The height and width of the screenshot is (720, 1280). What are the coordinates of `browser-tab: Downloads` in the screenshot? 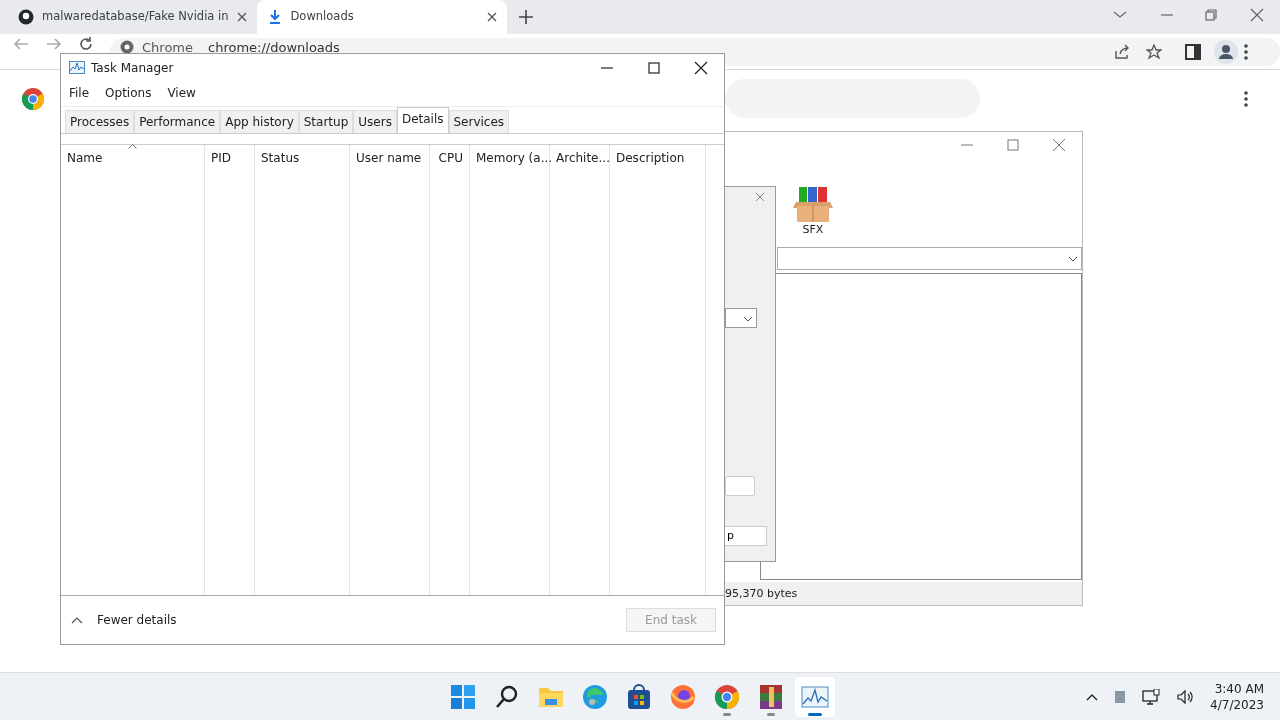 It's located at (381, 17).